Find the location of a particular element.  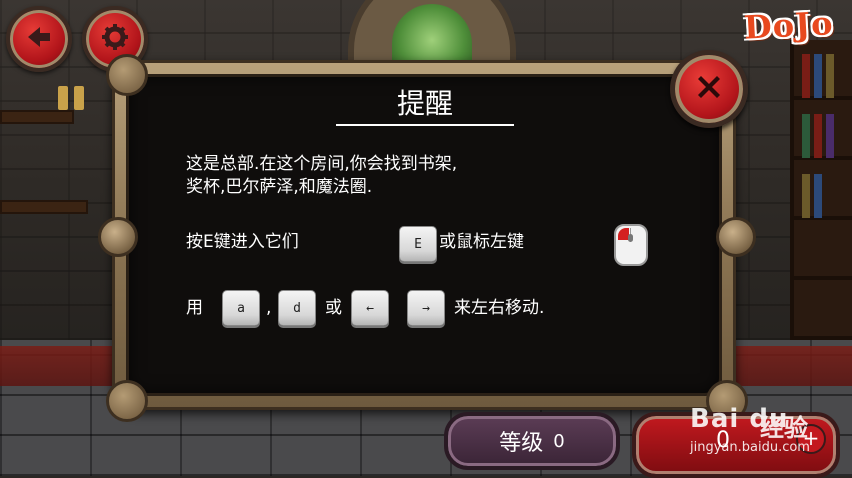

watermark-sub: 经验 is located at coordinates (784, 428).